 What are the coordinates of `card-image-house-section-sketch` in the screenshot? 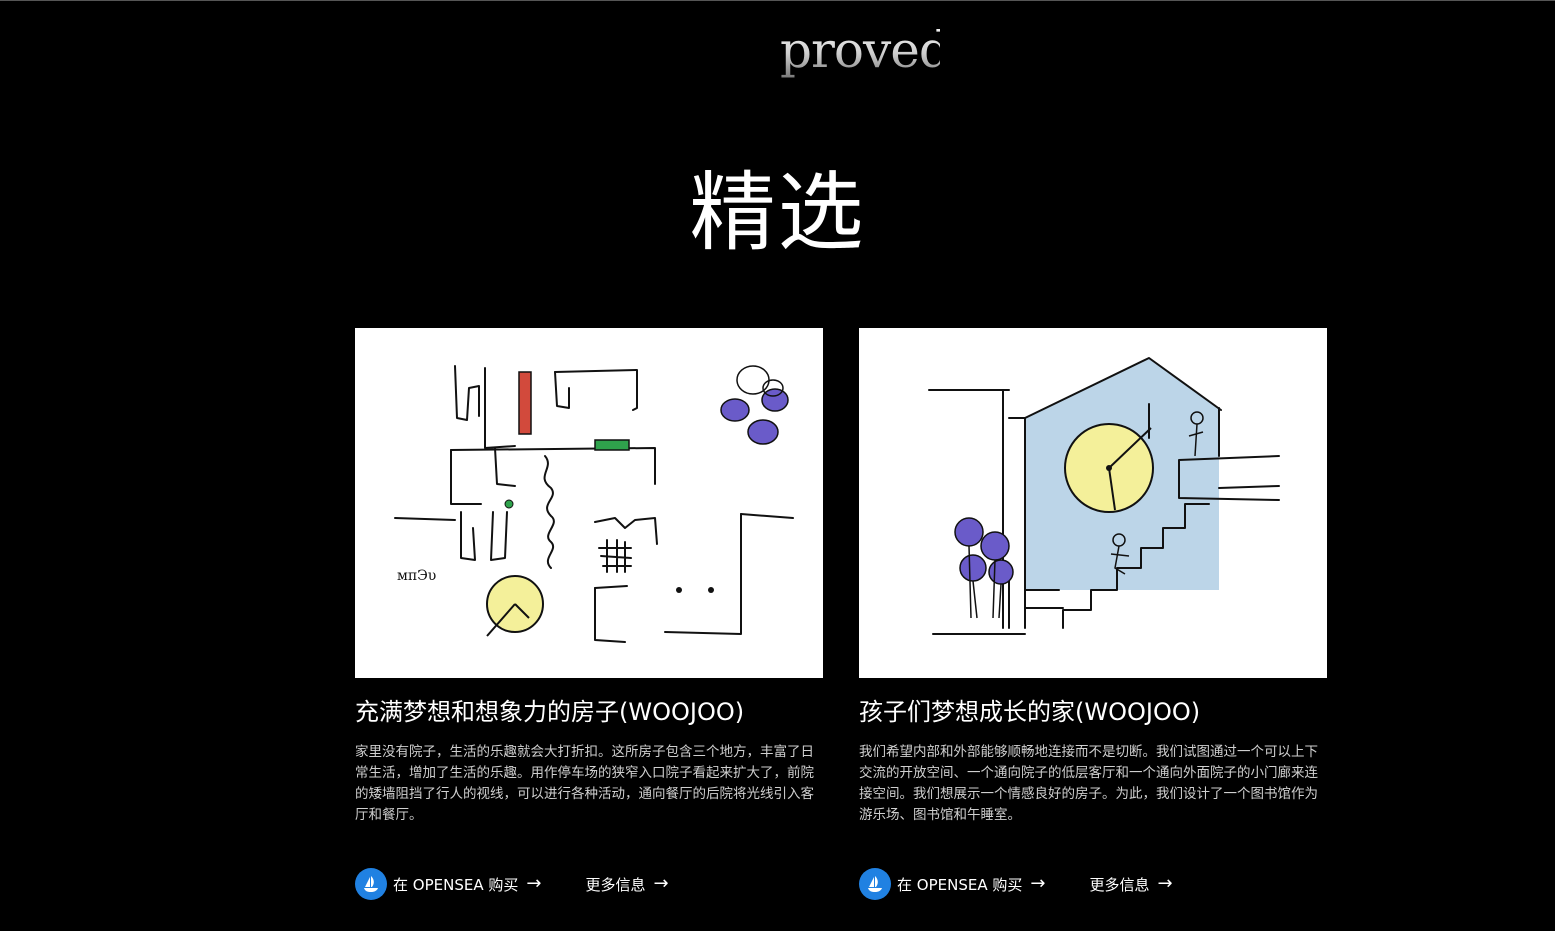 It's located at (1093, 503).